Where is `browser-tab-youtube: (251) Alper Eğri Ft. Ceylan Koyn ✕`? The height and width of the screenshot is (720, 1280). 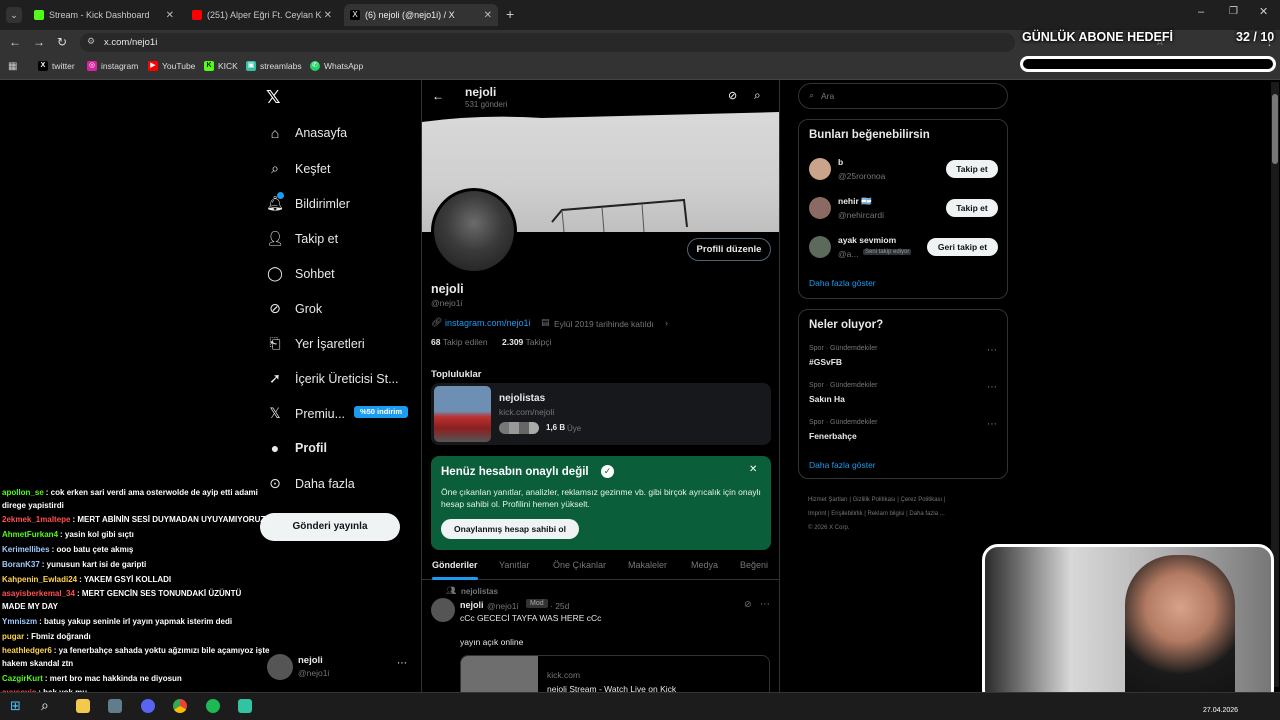
browser-tab-youtube: (251) Alper Eğri Ft. Ceylan Koyn ✕ is located at coordinates (262, 15).